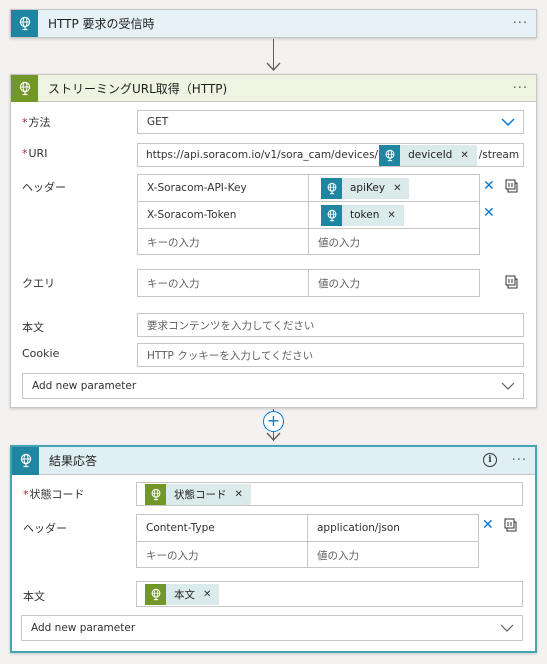  I want to click on insert-step-button: +, so click(273, 421).